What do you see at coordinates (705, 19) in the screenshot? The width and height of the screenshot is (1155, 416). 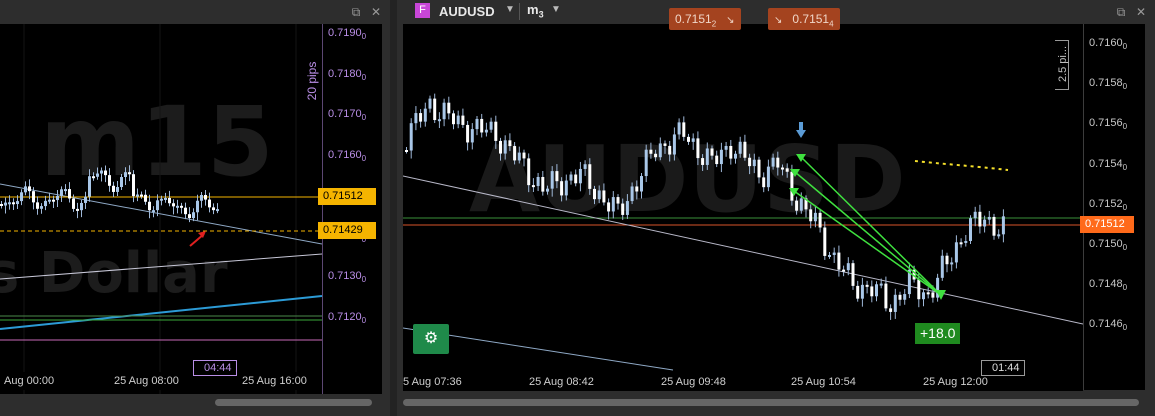 I see `sell-price-button: 0.71512 ↘` at bounding box center [705, 19].